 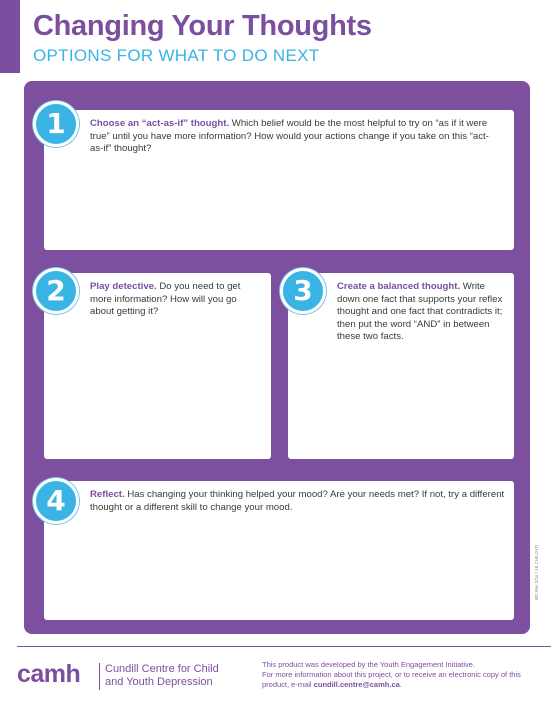 I want to click on step-4-number-badge: 4, so click(x=56, y=501).